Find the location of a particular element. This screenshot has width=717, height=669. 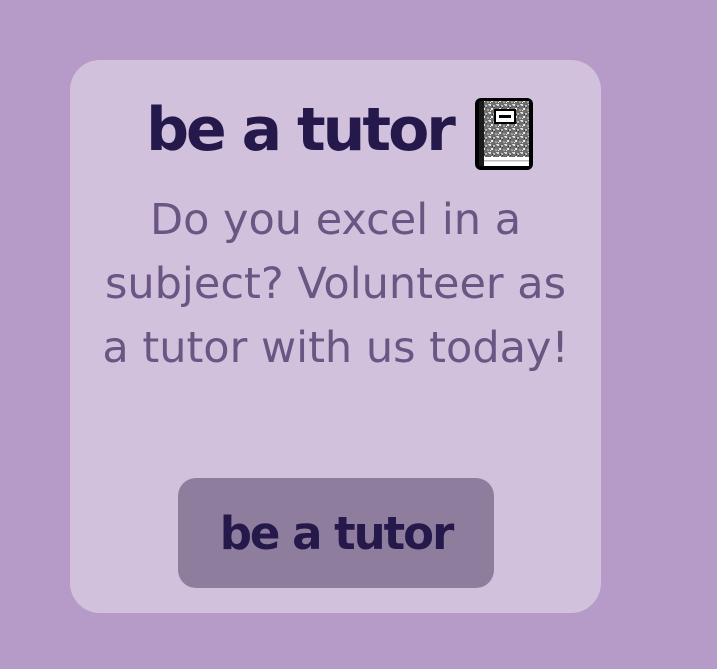

button-label: be a tutor is located at coordinates (337, 533).